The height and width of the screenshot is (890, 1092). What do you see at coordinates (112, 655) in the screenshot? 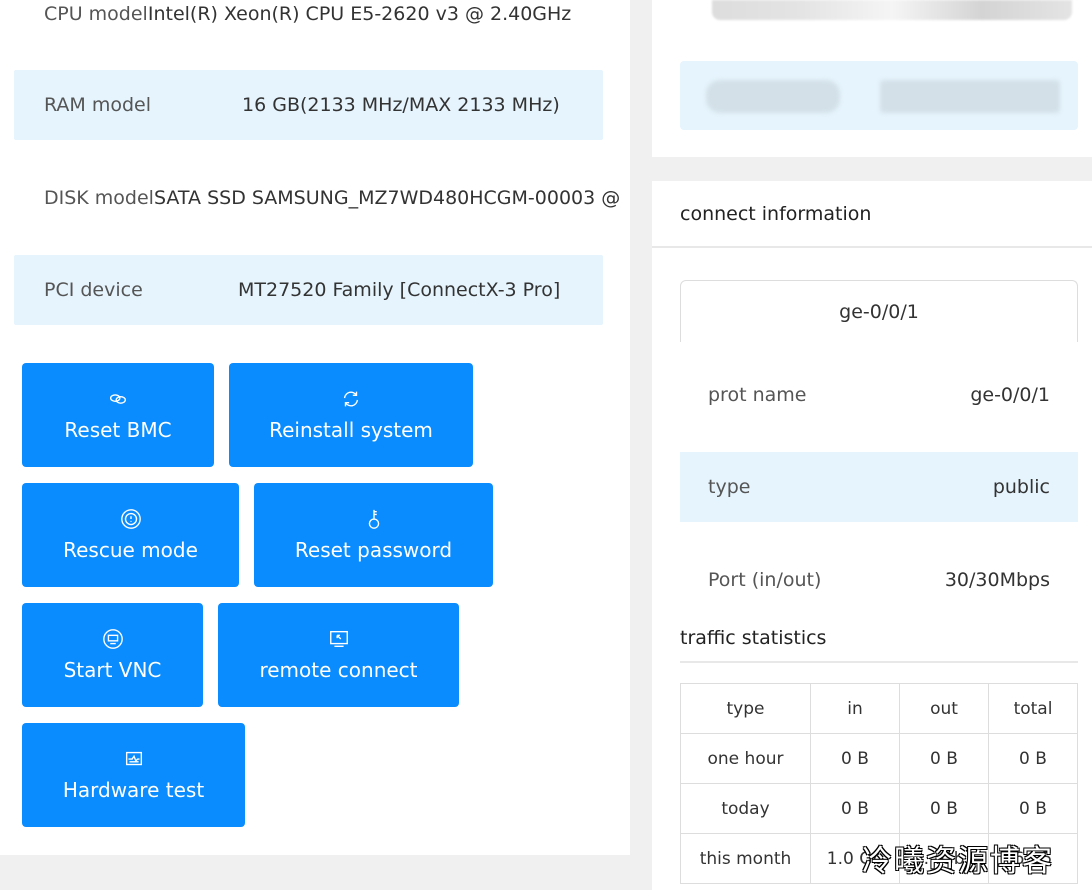
I see `start-vnc-button: Start VNC` at bounding box center [112, 655].